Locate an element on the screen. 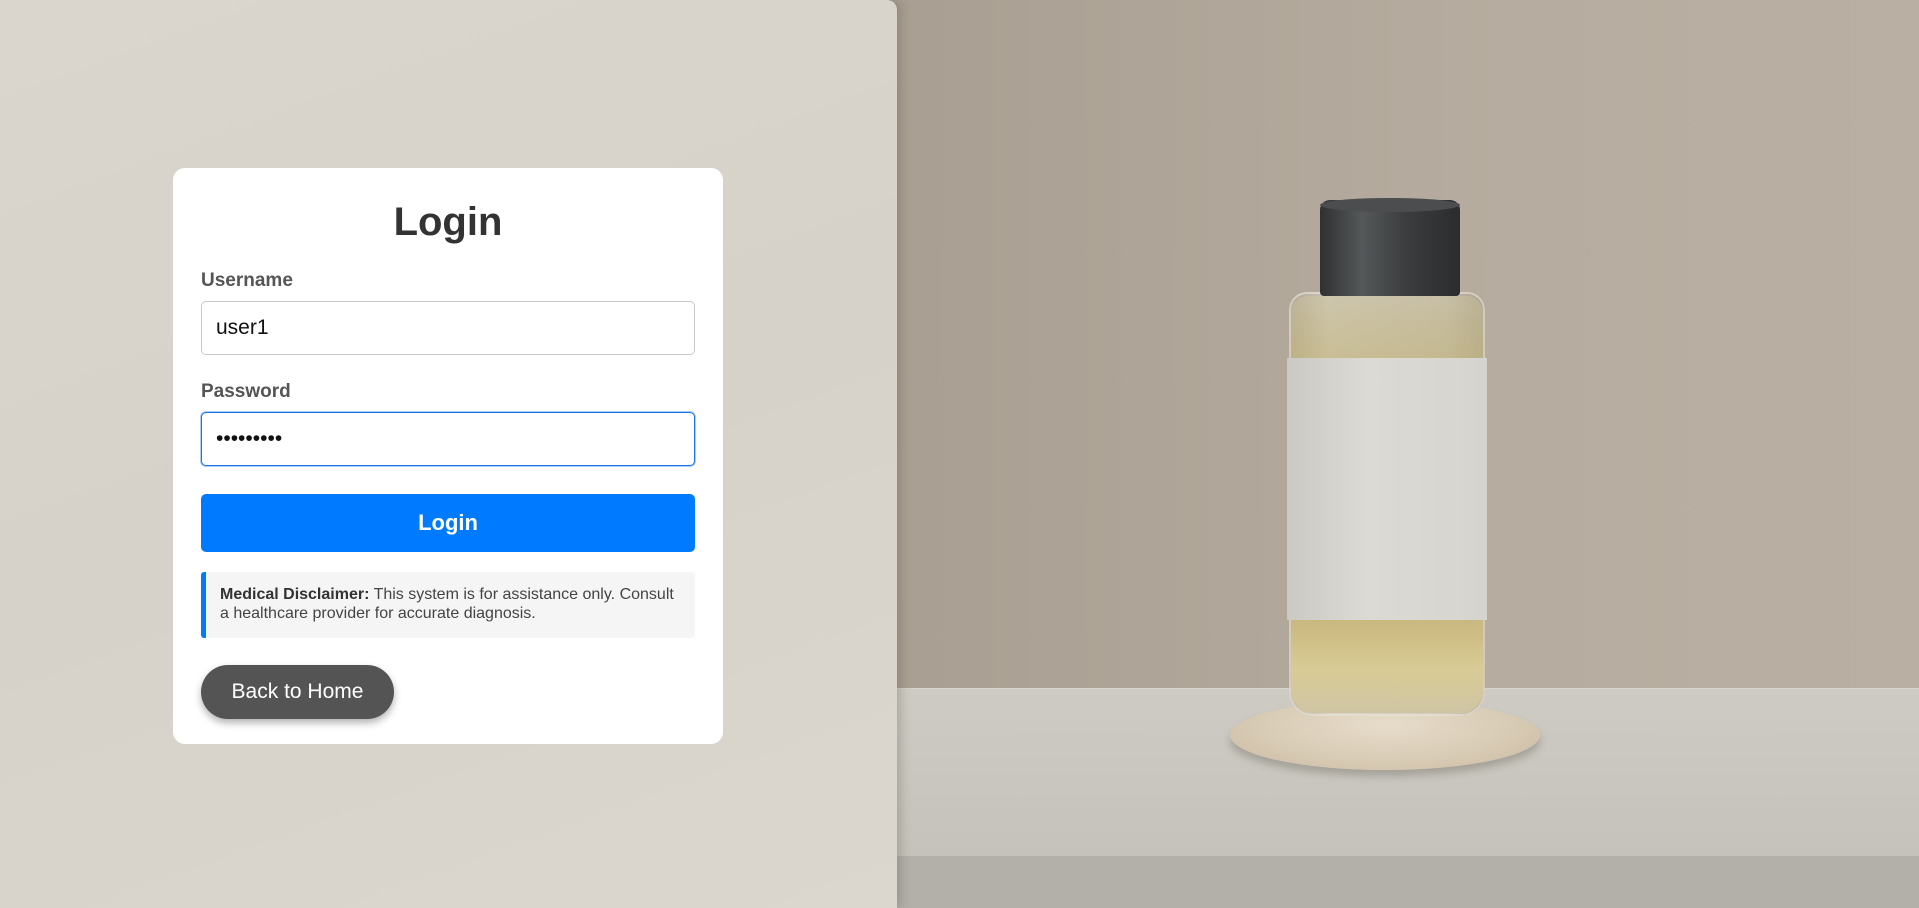  disclaimer-heading: Medical Disclaimer: is located at coordinates (295, 594).